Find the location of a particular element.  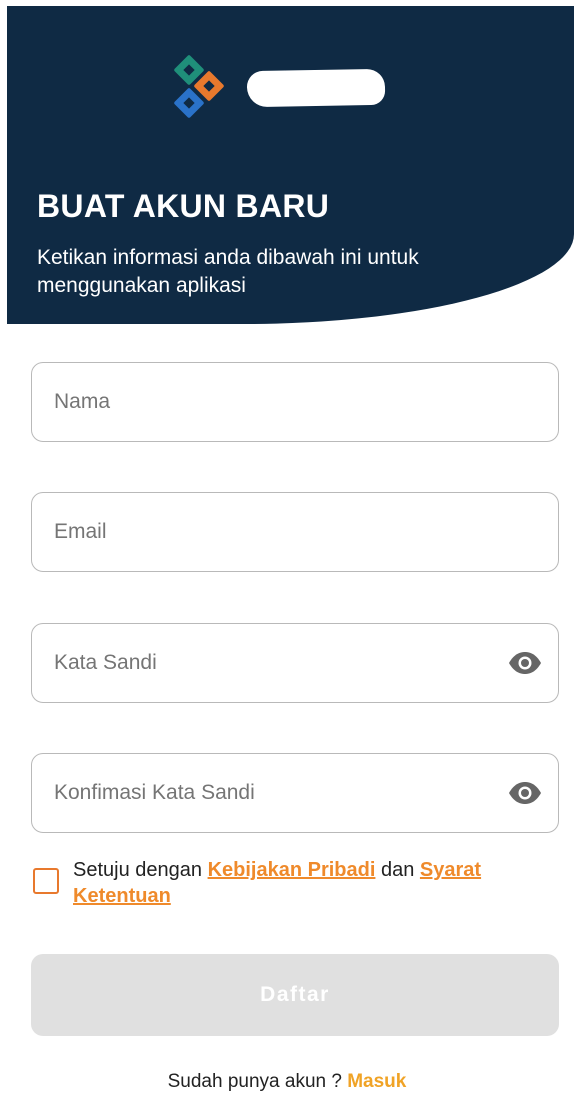

password-input is located at coordinates (295, 663).